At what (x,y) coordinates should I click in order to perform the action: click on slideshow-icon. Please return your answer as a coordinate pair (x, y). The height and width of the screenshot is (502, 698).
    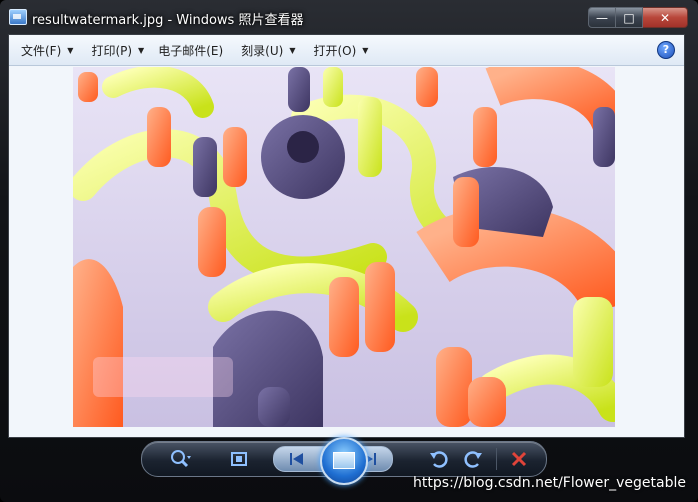
    Looking at the image, I should click on (344, 461).